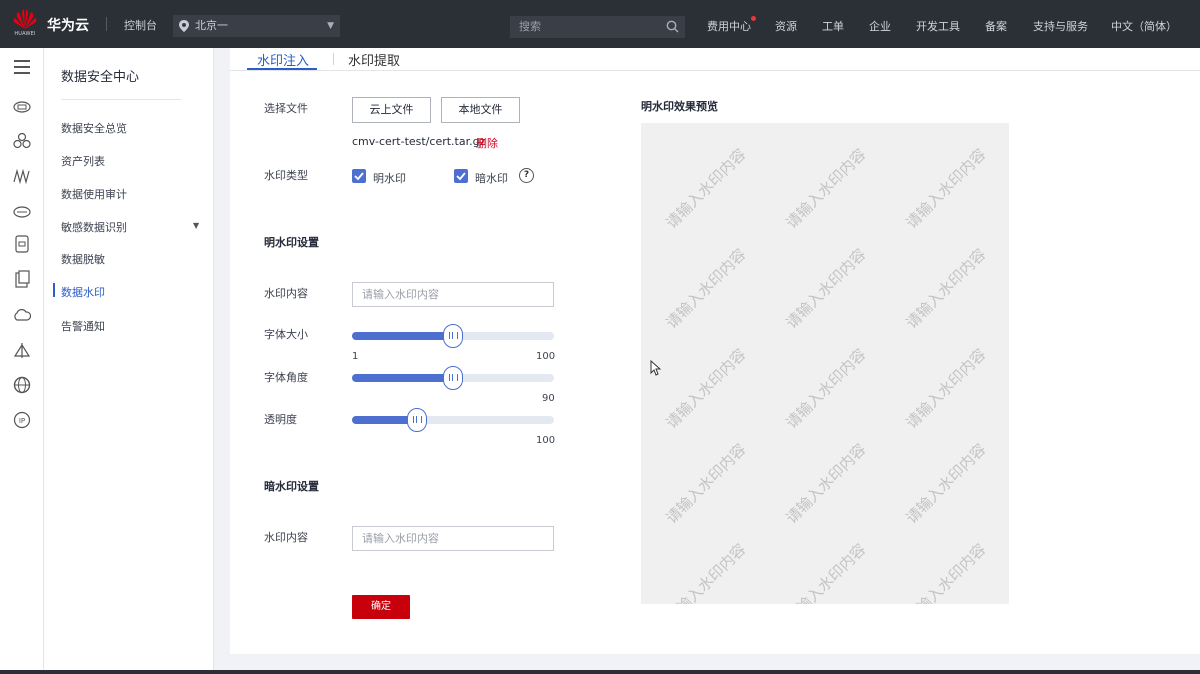  Describe the element at coordinates (333, 59) in the screenshot. I see `tab-separator` at that location.